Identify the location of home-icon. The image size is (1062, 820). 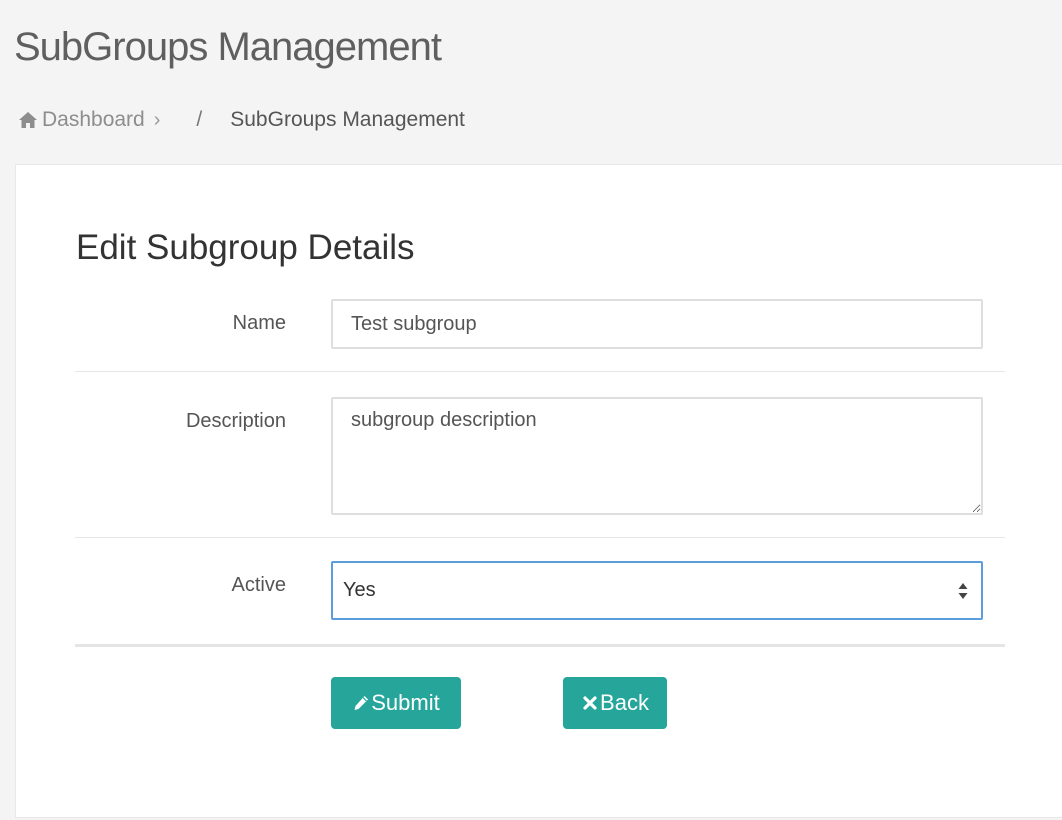
(28, 120).